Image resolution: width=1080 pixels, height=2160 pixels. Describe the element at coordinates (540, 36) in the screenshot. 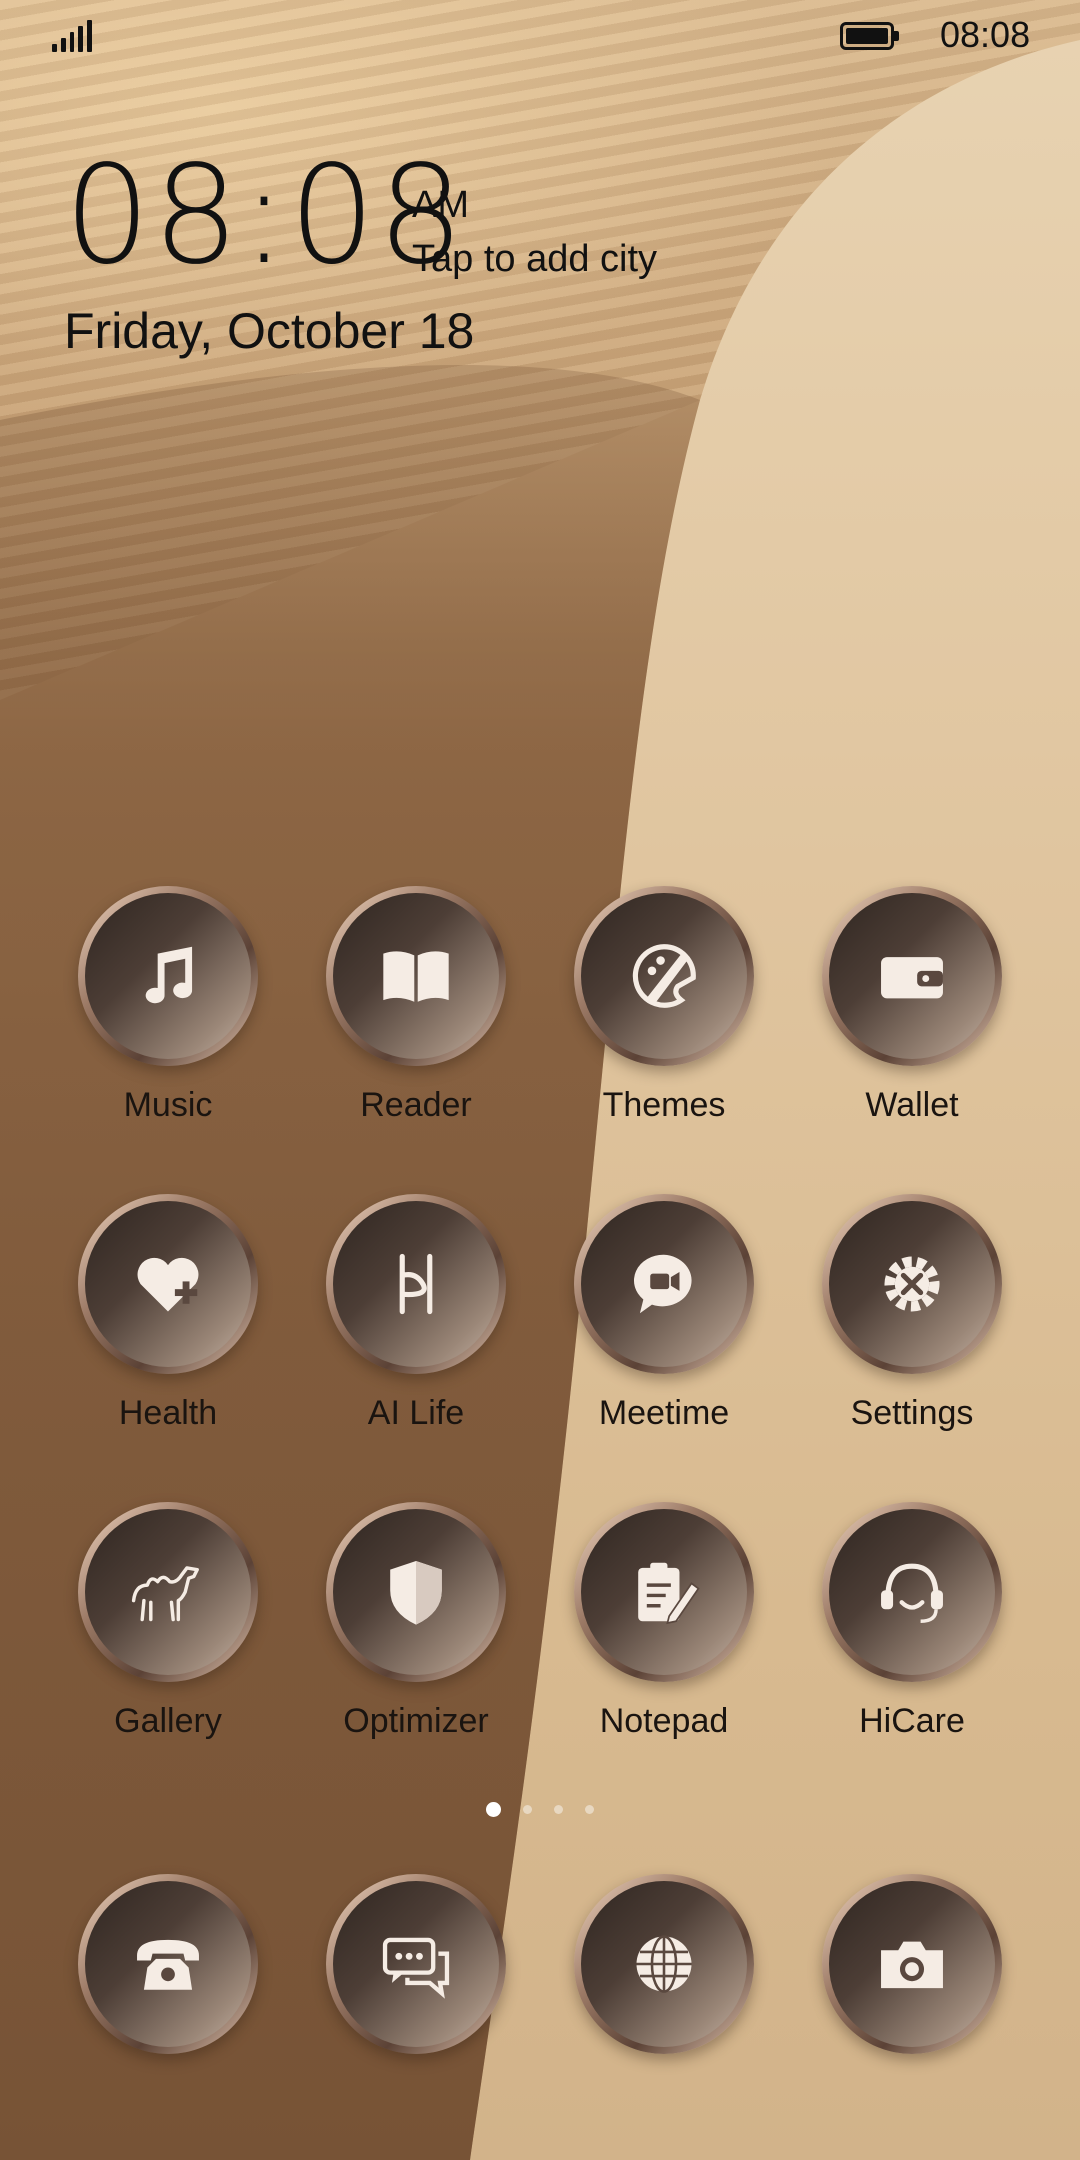

I see `status-bar: 08:08` at that location.